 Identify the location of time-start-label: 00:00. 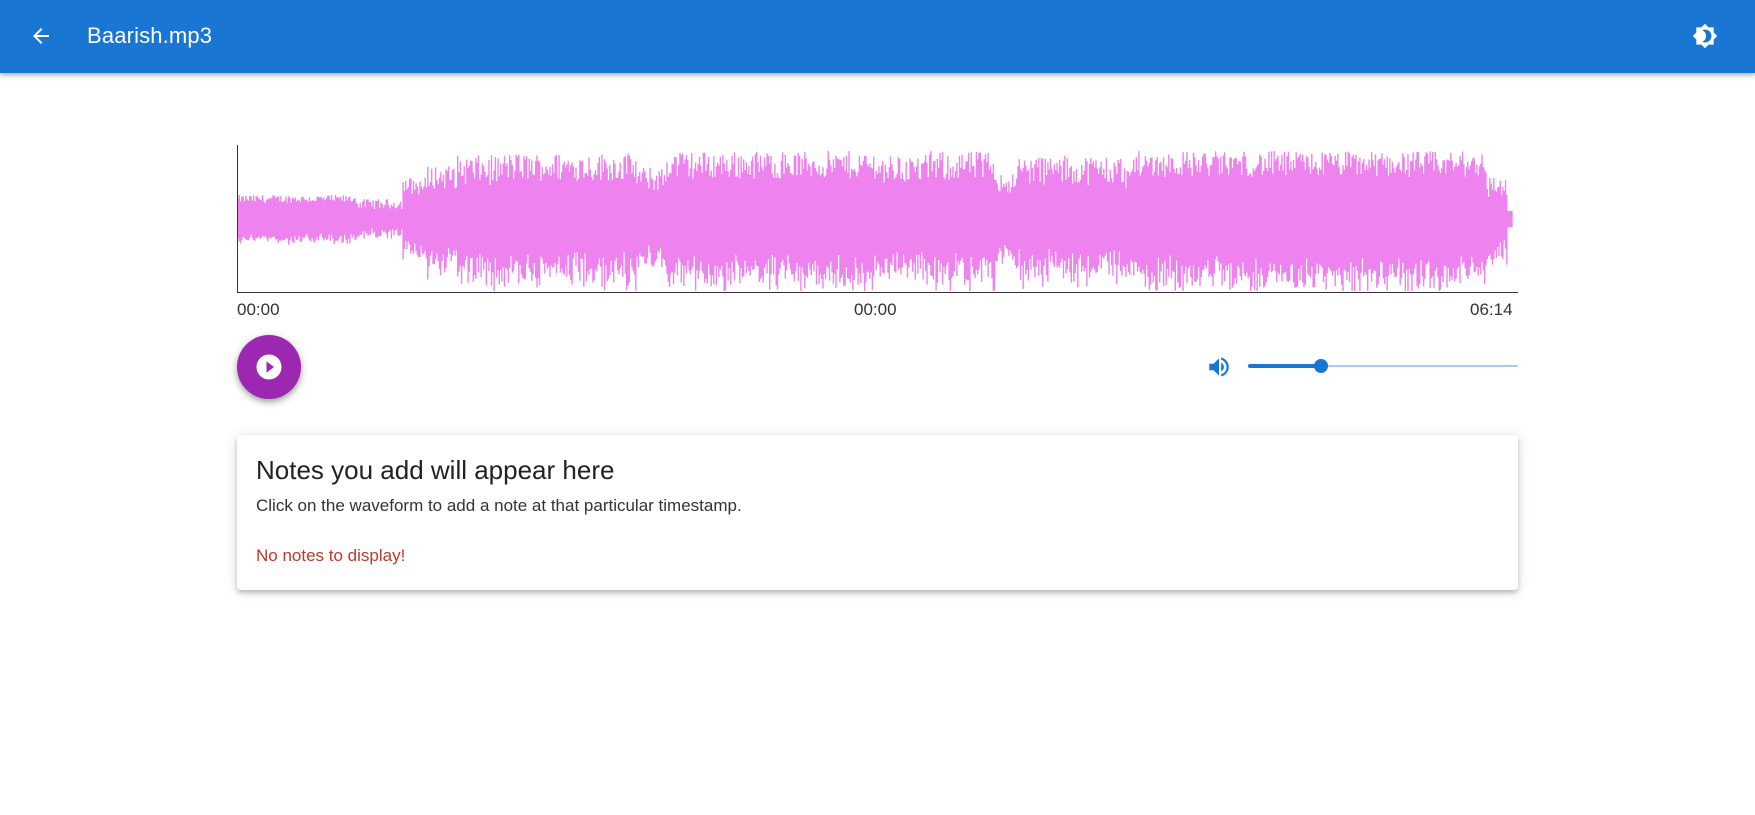
(258, 309).